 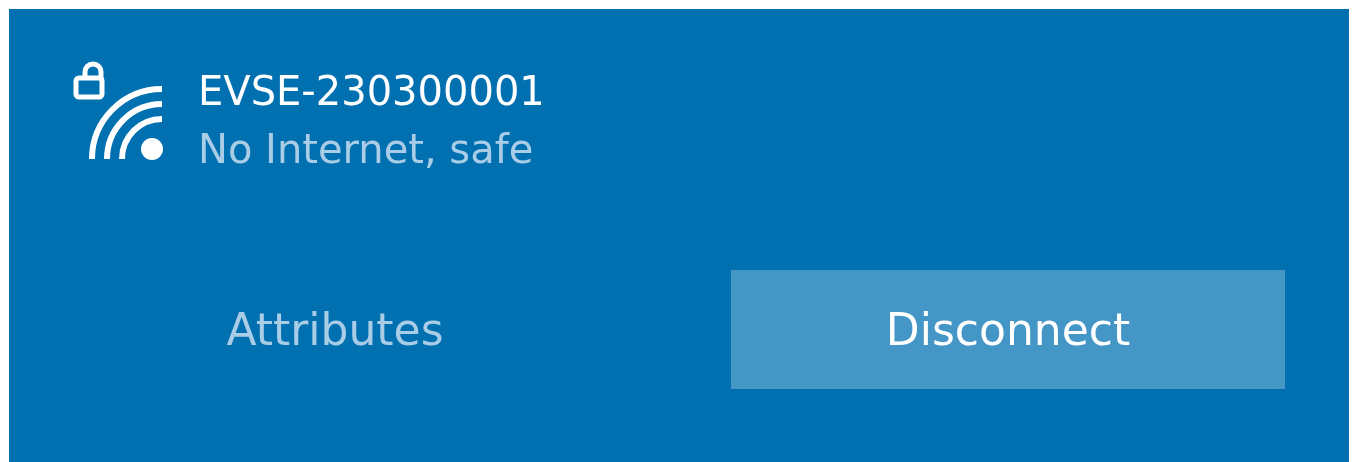 I want to click on disconnect-button: Disconnect, so click(x=1008, y=329).